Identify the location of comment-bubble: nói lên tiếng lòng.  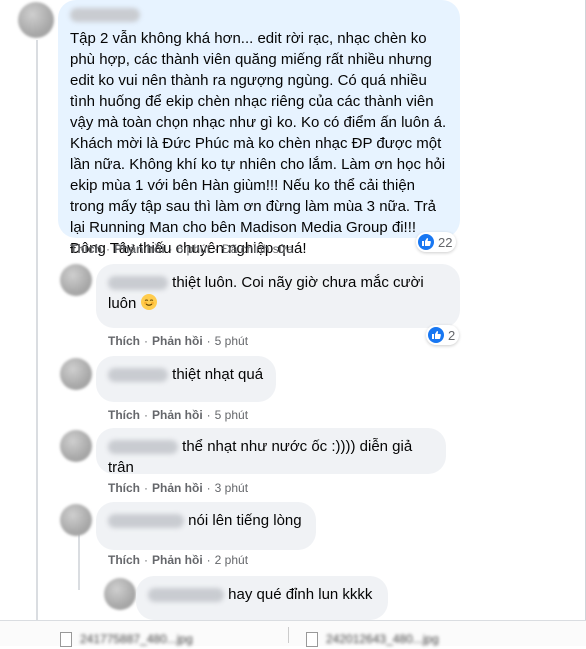
(206, 526).